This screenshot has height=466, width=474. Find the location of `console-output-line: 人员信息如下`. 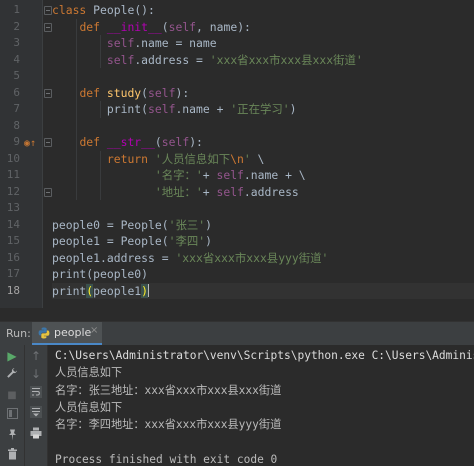

console-output-line: 人员信息如下 is located at coordinates (89, 407).